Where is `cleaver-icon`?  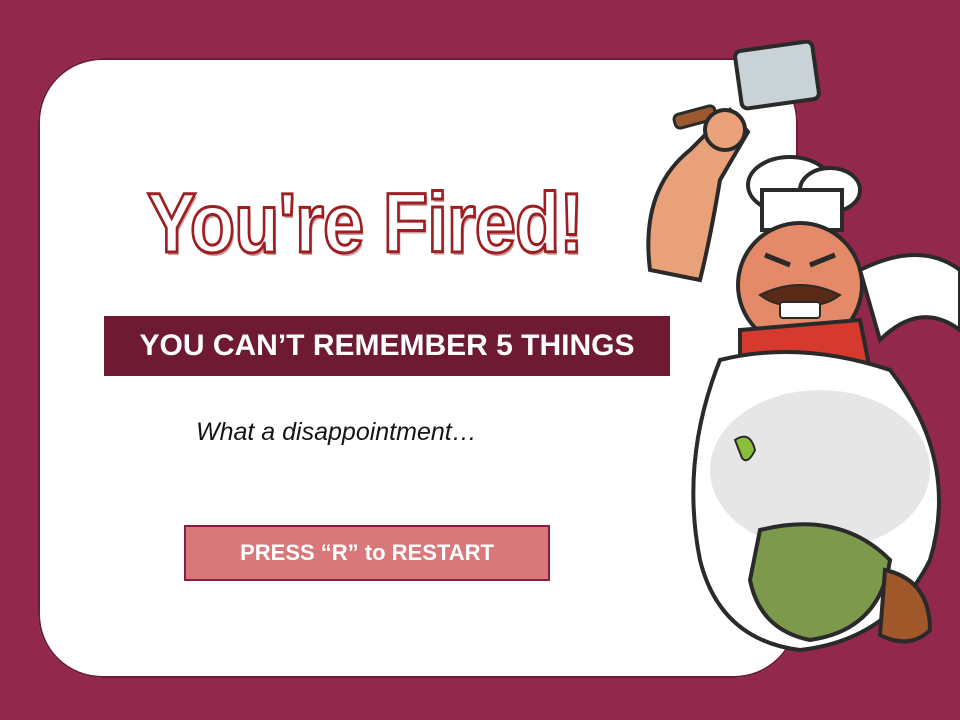 cleaver-icon is located at coordinates (746, 85).